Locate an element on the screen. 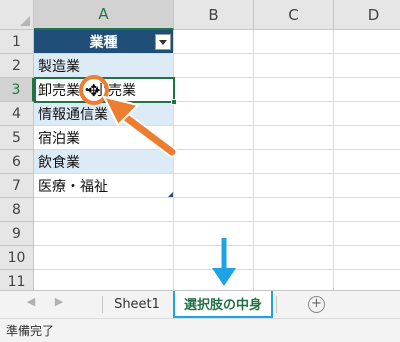  cell-c3 is located at coordinates (294, 90).